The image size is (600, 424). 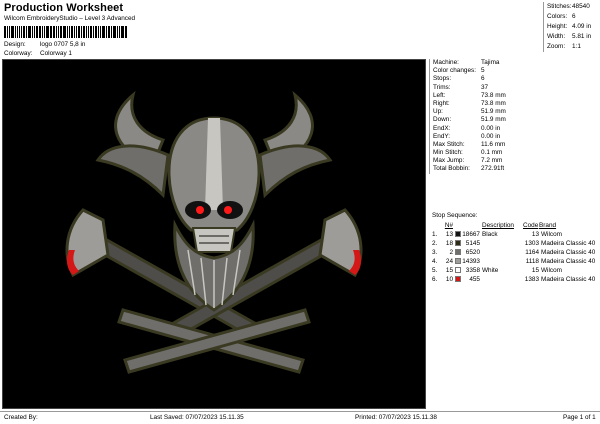 I want to click on design-label: Design:, so click(x=15, y=44).